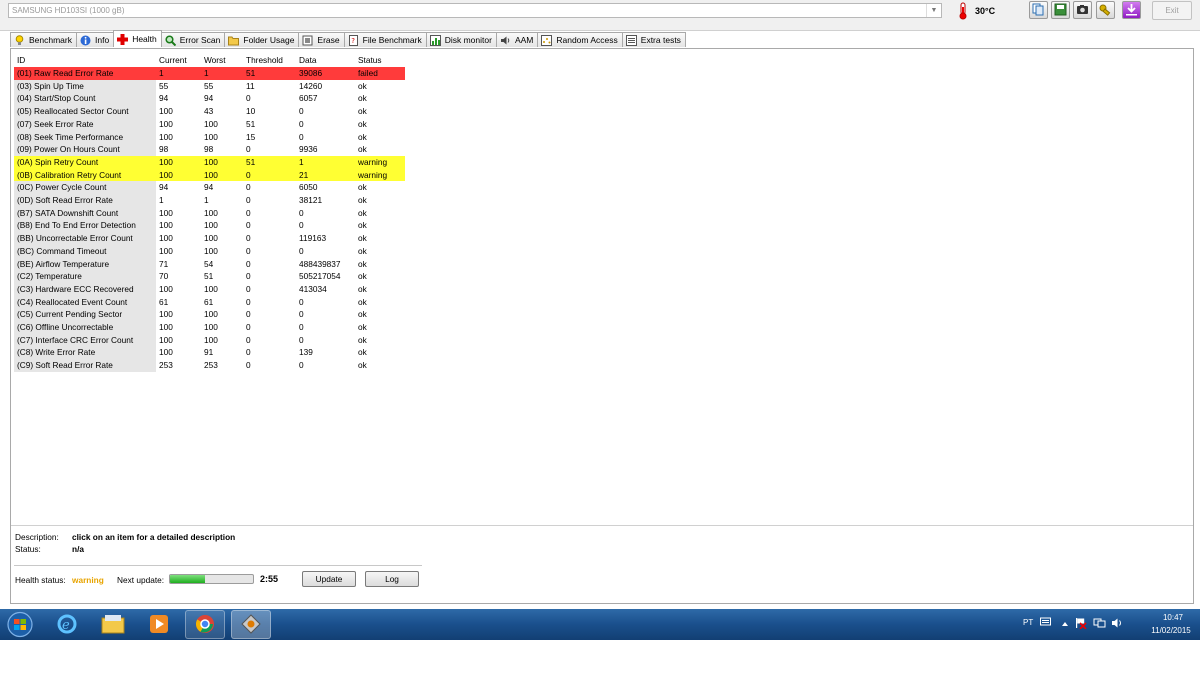 The image size is (1200, 675). Describe the element at coordinates (95, 39) in the screenshot. I see `tab-info: Info` at that location.